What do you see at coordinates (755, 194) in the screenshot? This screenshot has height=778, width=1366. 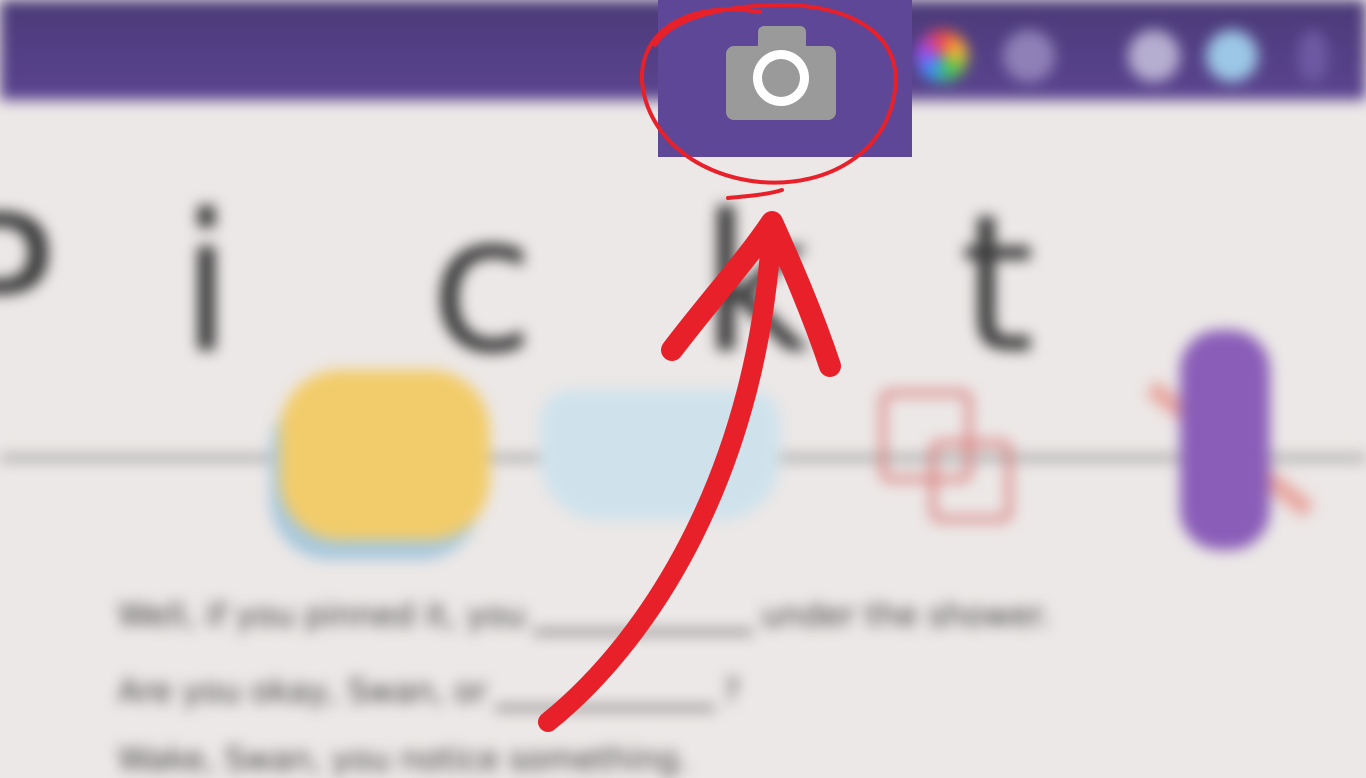 I see `annotation-circle-tail` at bounding box center [755, 194].